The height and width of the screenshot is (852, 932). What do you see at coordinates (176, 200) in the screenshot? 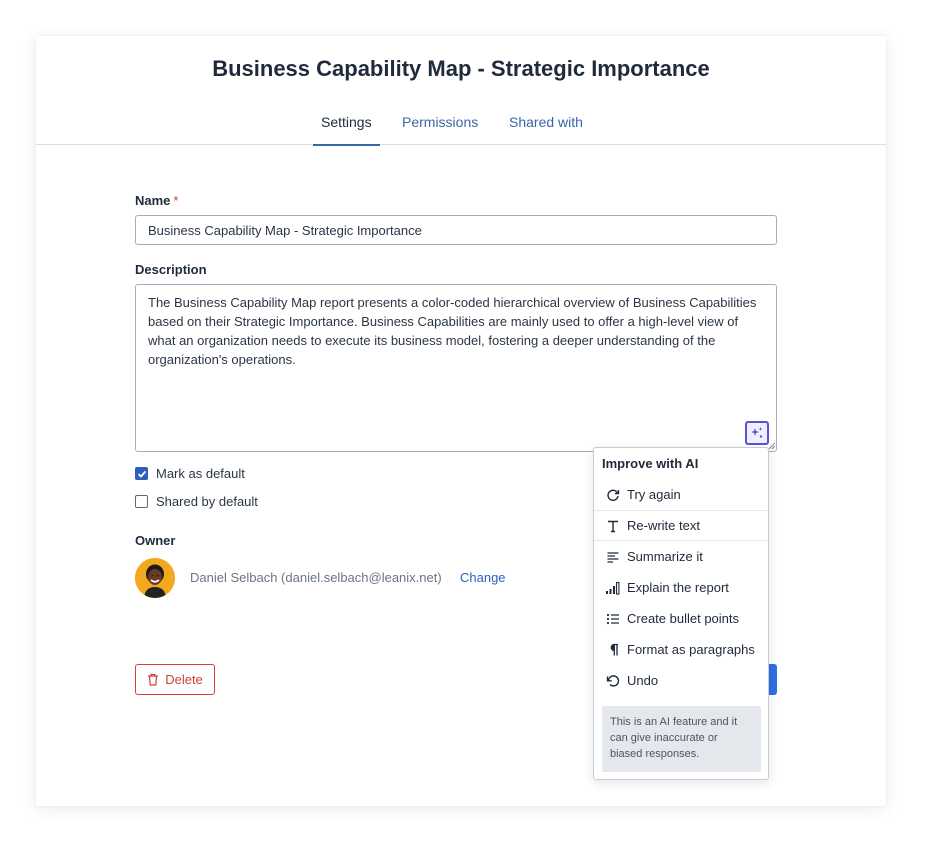
I see `required-mark: *` at bounding box center [176, 200].